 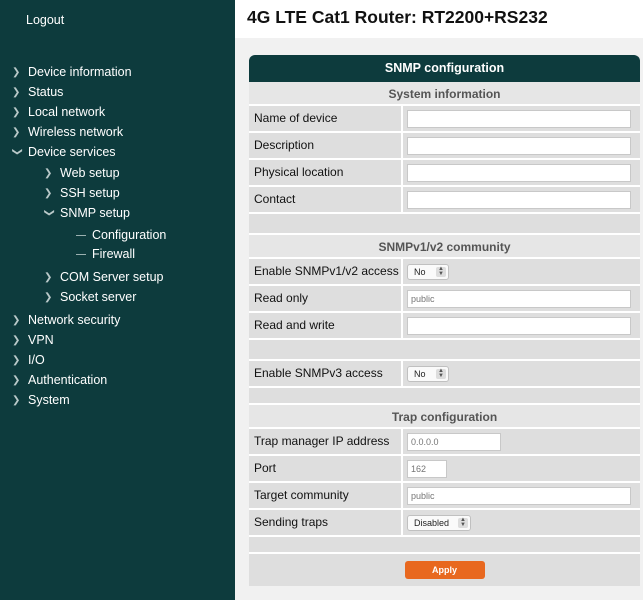 I want to click on enable-snmpv1v2-select: No ▲ ▼, so click(x=428, y=271).